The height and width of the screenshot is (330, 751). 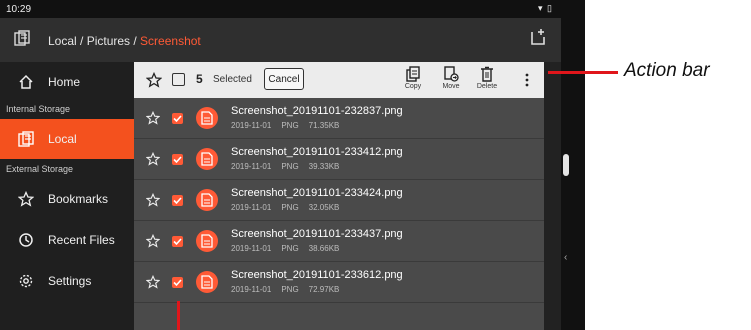 What do you see at coordinates (324, 166) in the screenshot?
I see `file-size: 39.33KB` at bounding box center [324, 166].